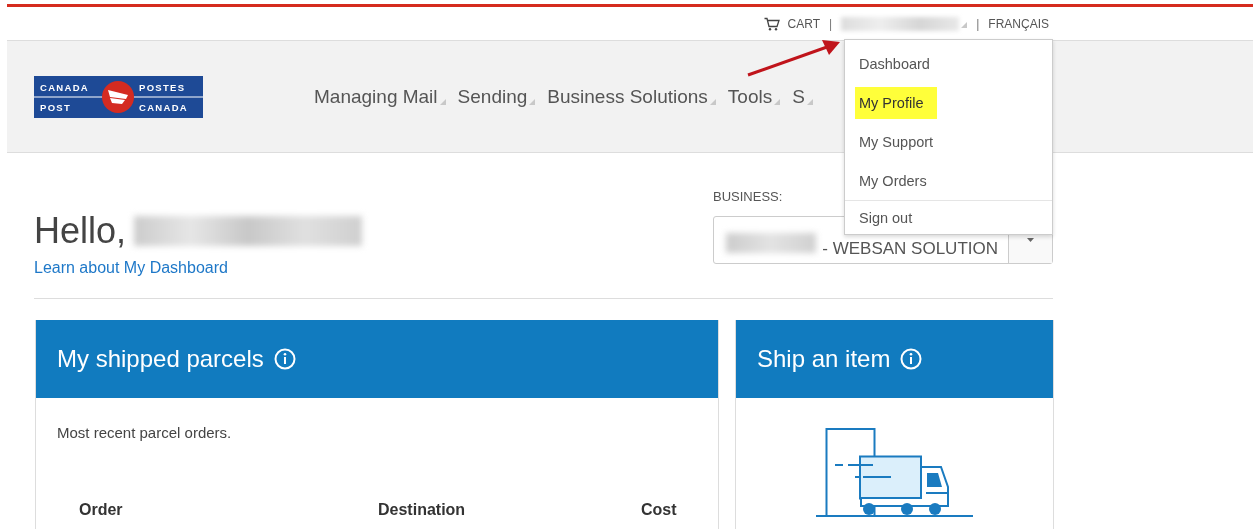 The width and height of the screenshot is (1253, 529). I want to click on card-title: Ship an item, so click(824, 359).